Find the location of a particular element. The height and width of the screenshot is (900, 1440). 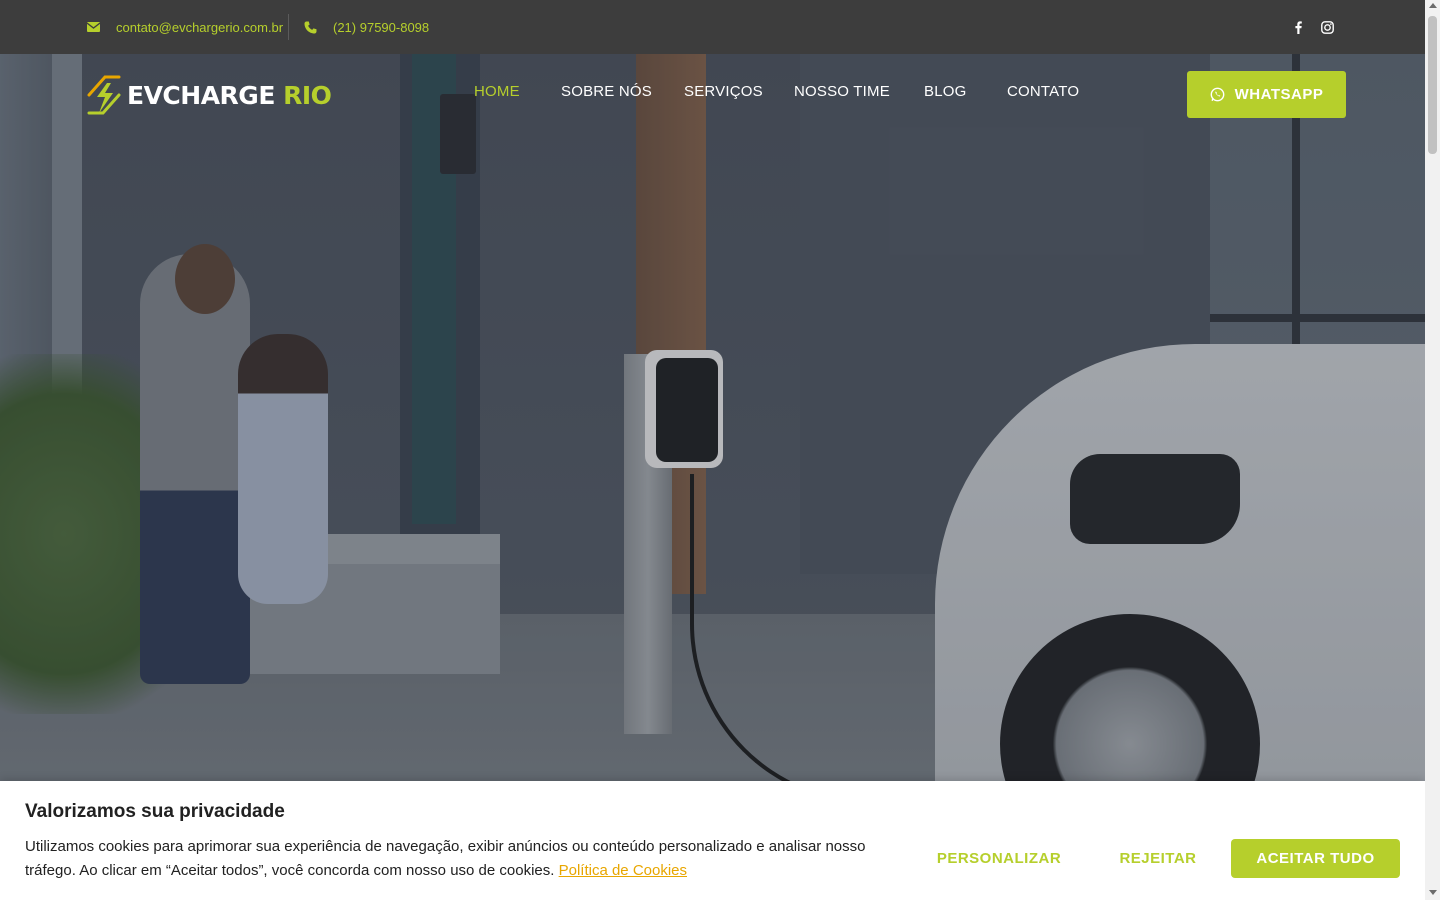

topbar-divider is located at coordinates (288, 27).